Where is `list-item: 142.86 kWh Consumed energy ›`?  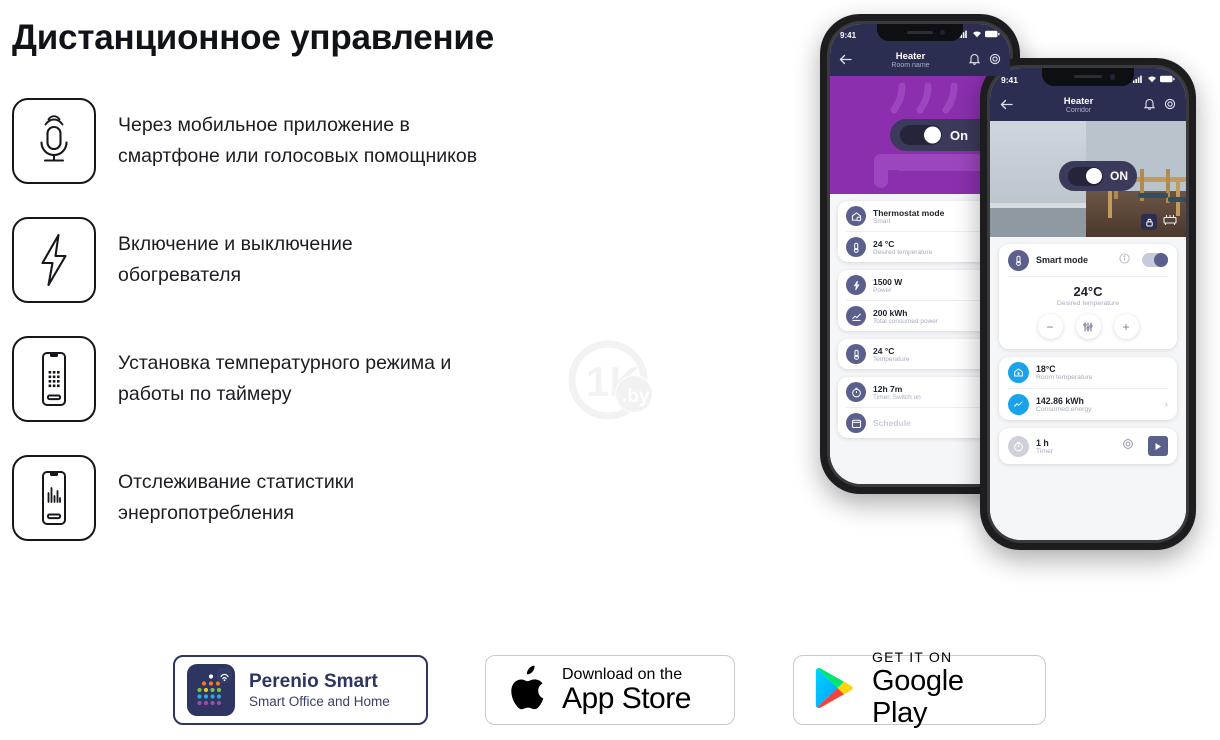 list-item: 142.86 kWh Consumed energy › is located at coordinates (1088, 404).